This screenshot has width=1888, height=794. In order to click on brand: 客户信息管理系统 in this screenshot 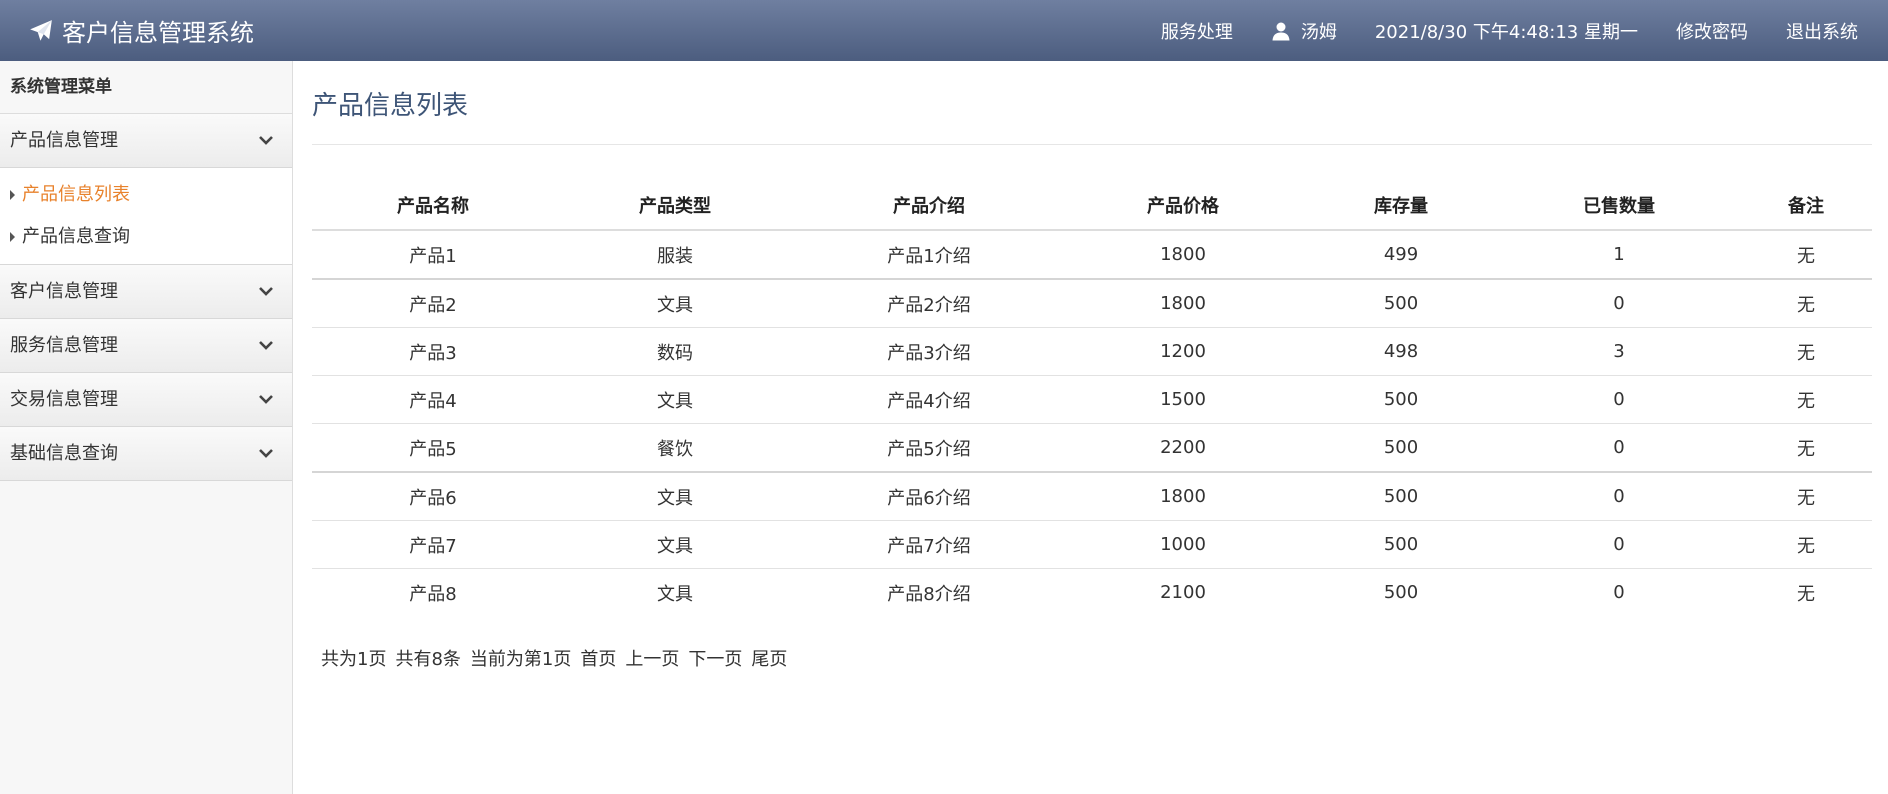, I will do `click(141, 30)`.